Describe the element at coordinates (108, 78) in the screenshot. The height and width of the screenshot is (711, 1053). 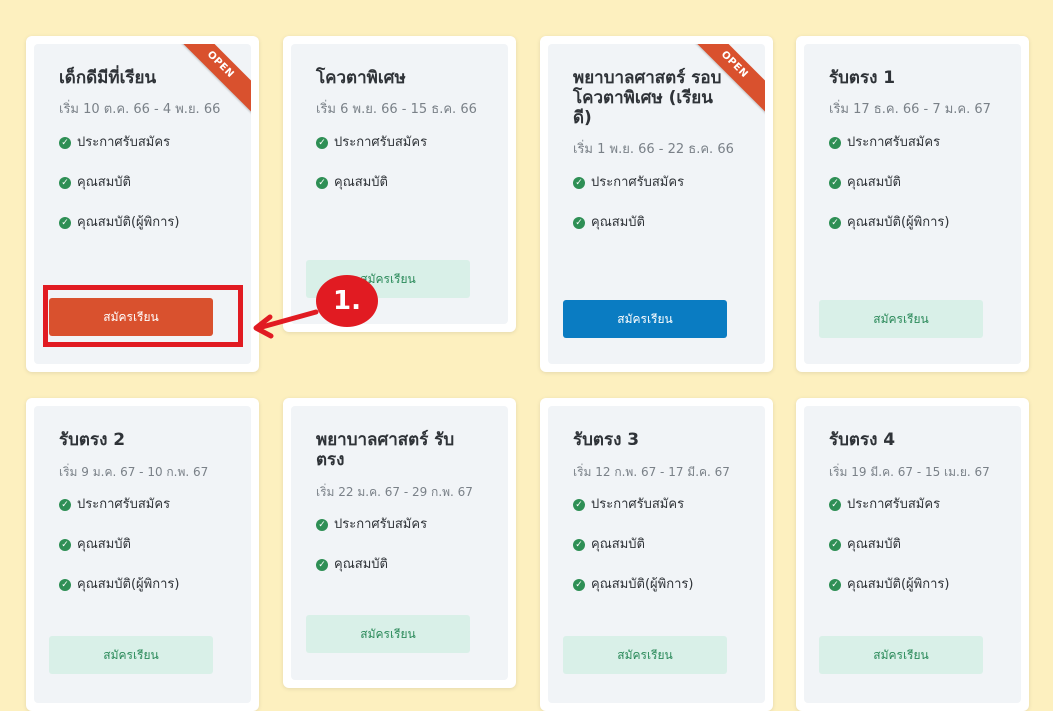
I see `card-title: เด็กดีมีที่เรียน` at that location.